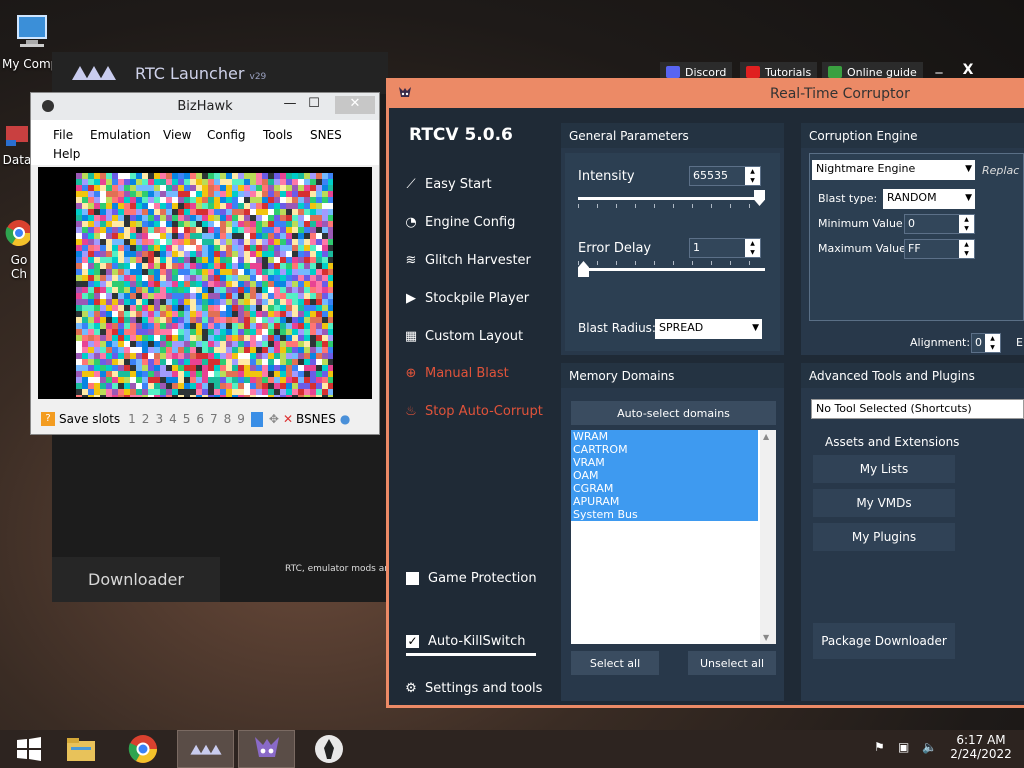  Describe the element at coordinates (177, 135) in the screenshot. I see `menu-view: View` at that location.